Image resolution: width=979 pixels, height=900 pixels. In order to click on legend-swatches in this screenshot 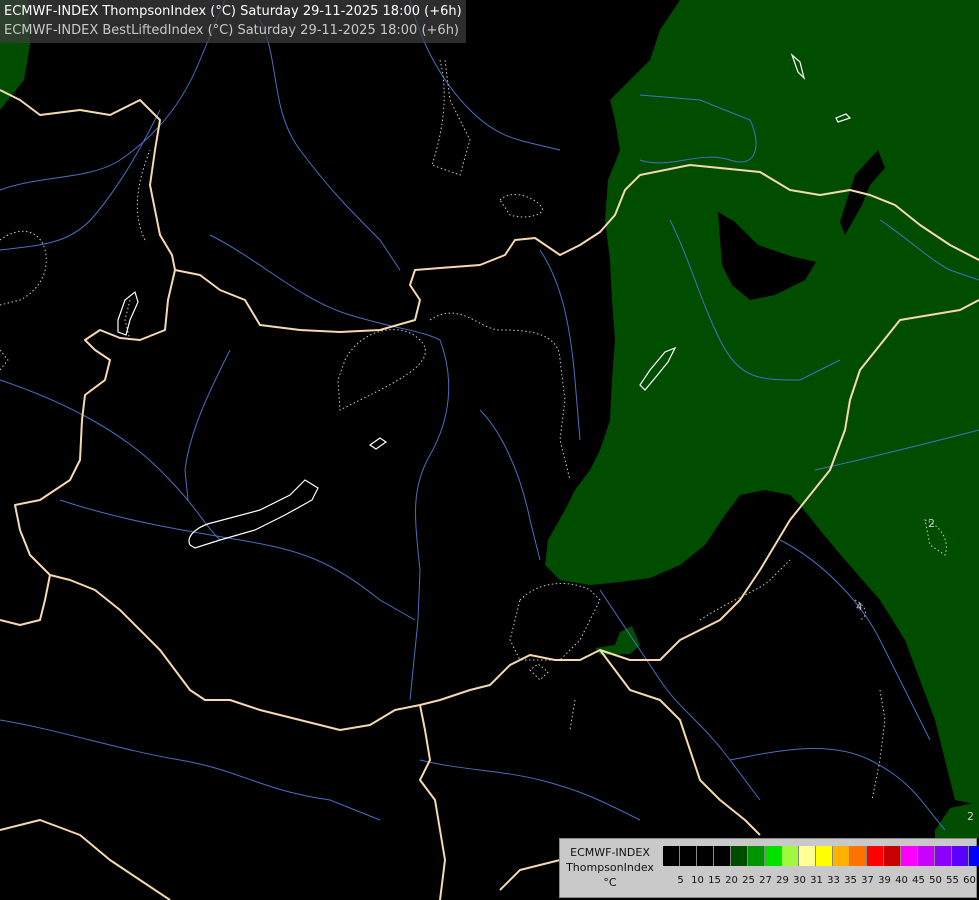, I will do `click(821, 856)`.